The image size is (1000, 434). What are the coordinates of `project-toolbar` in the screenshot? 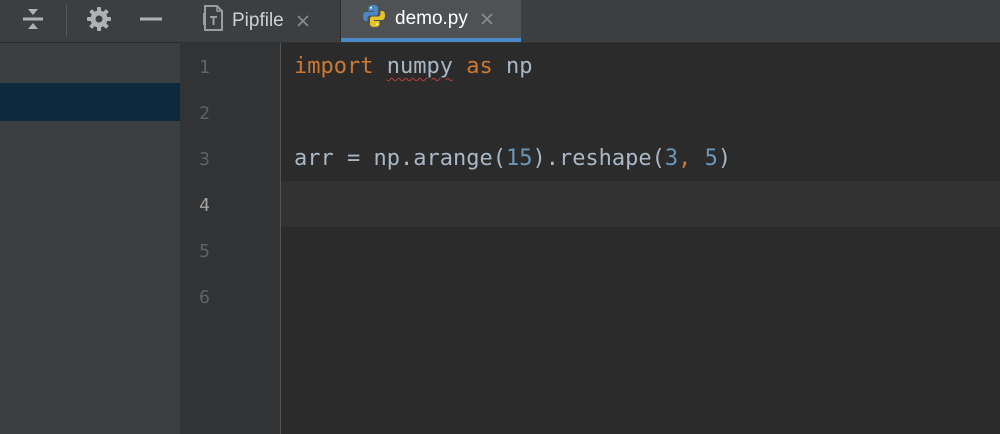 It's located at (90, 21).